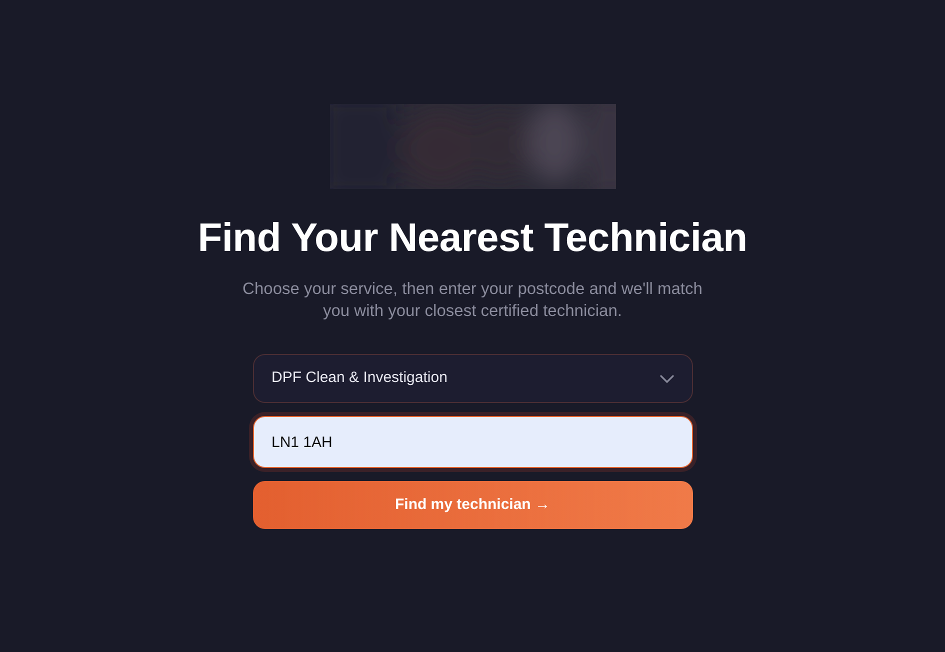 This screenshot has height=652, width=945. I want to click on chevron-down-icon, so click(667, 378).